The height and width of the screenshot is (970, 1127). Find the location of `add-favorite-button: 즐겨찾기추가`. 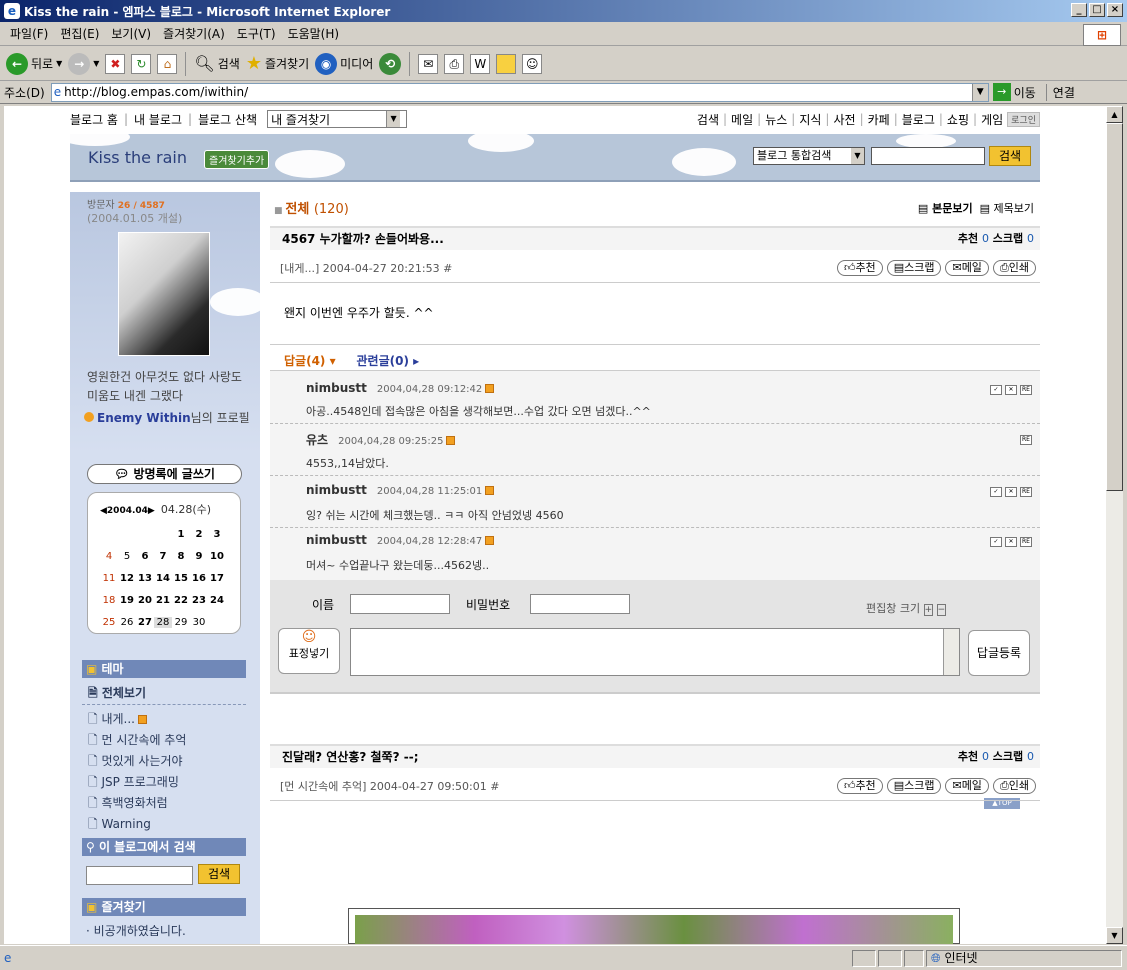

add-favorite-button: 즐겨찾기추가 is located at coordinates (237, 159).